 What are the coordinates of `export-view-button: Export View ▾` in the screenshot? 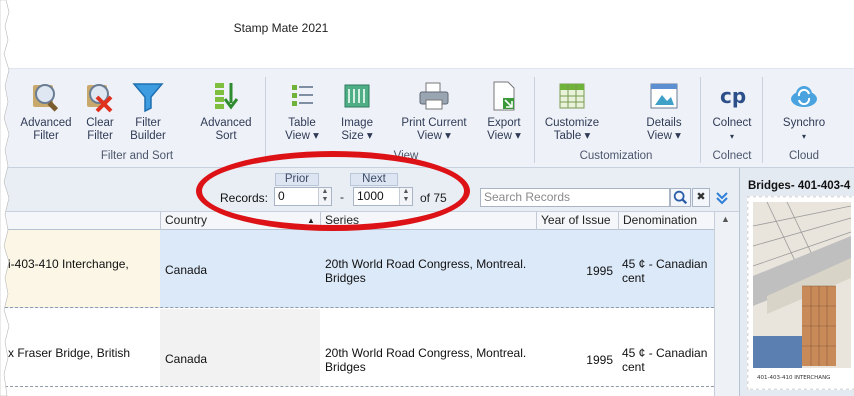 It's located at (504, 111).